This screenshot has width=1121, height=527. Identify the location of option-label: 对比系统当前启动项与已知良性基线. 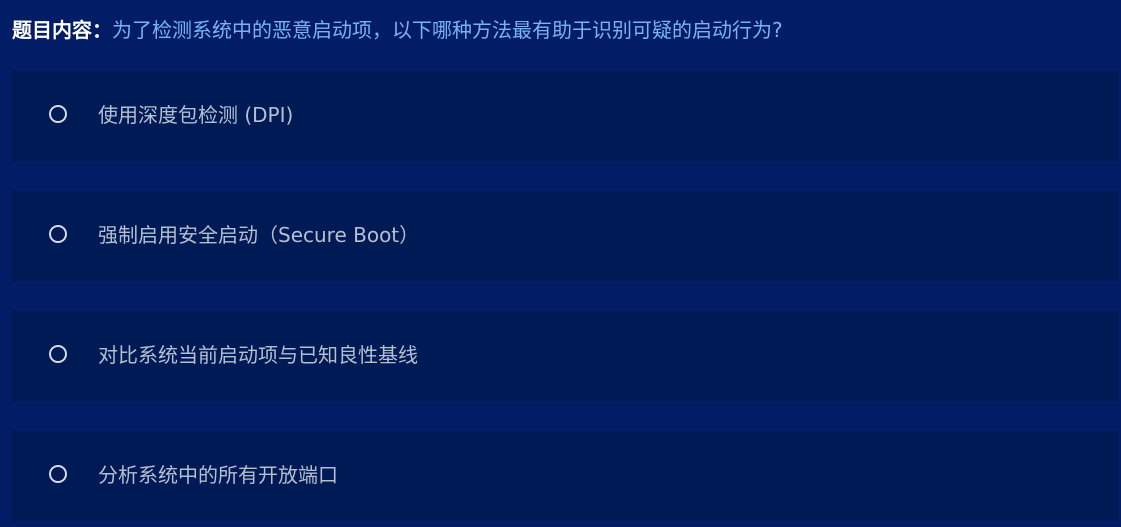
(258, 355).